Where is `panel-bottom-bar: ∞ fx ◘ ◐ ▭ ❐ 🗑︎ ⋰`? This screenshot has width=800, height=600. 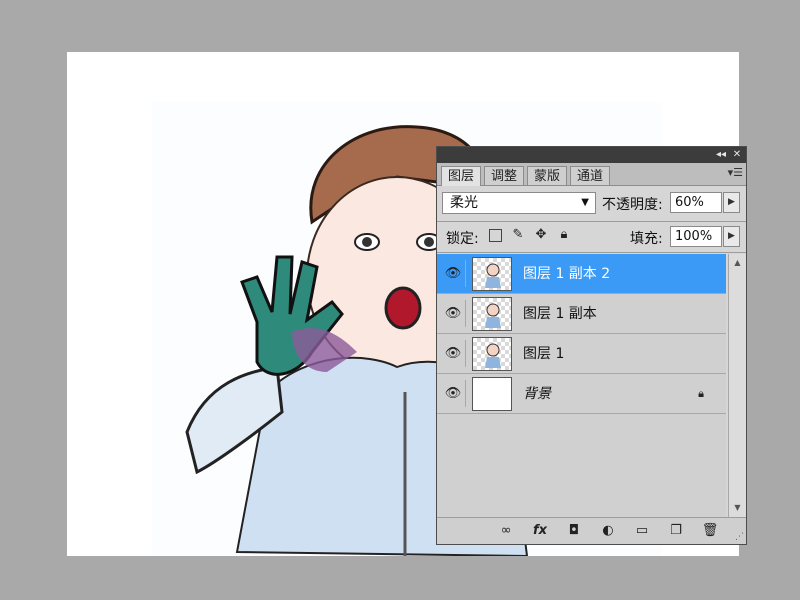 panel-bottom-bar: ∞ fx ◘ ◐ ▭ ❐ 🗑︎ ⋰ is located at coordinates (591, 530).